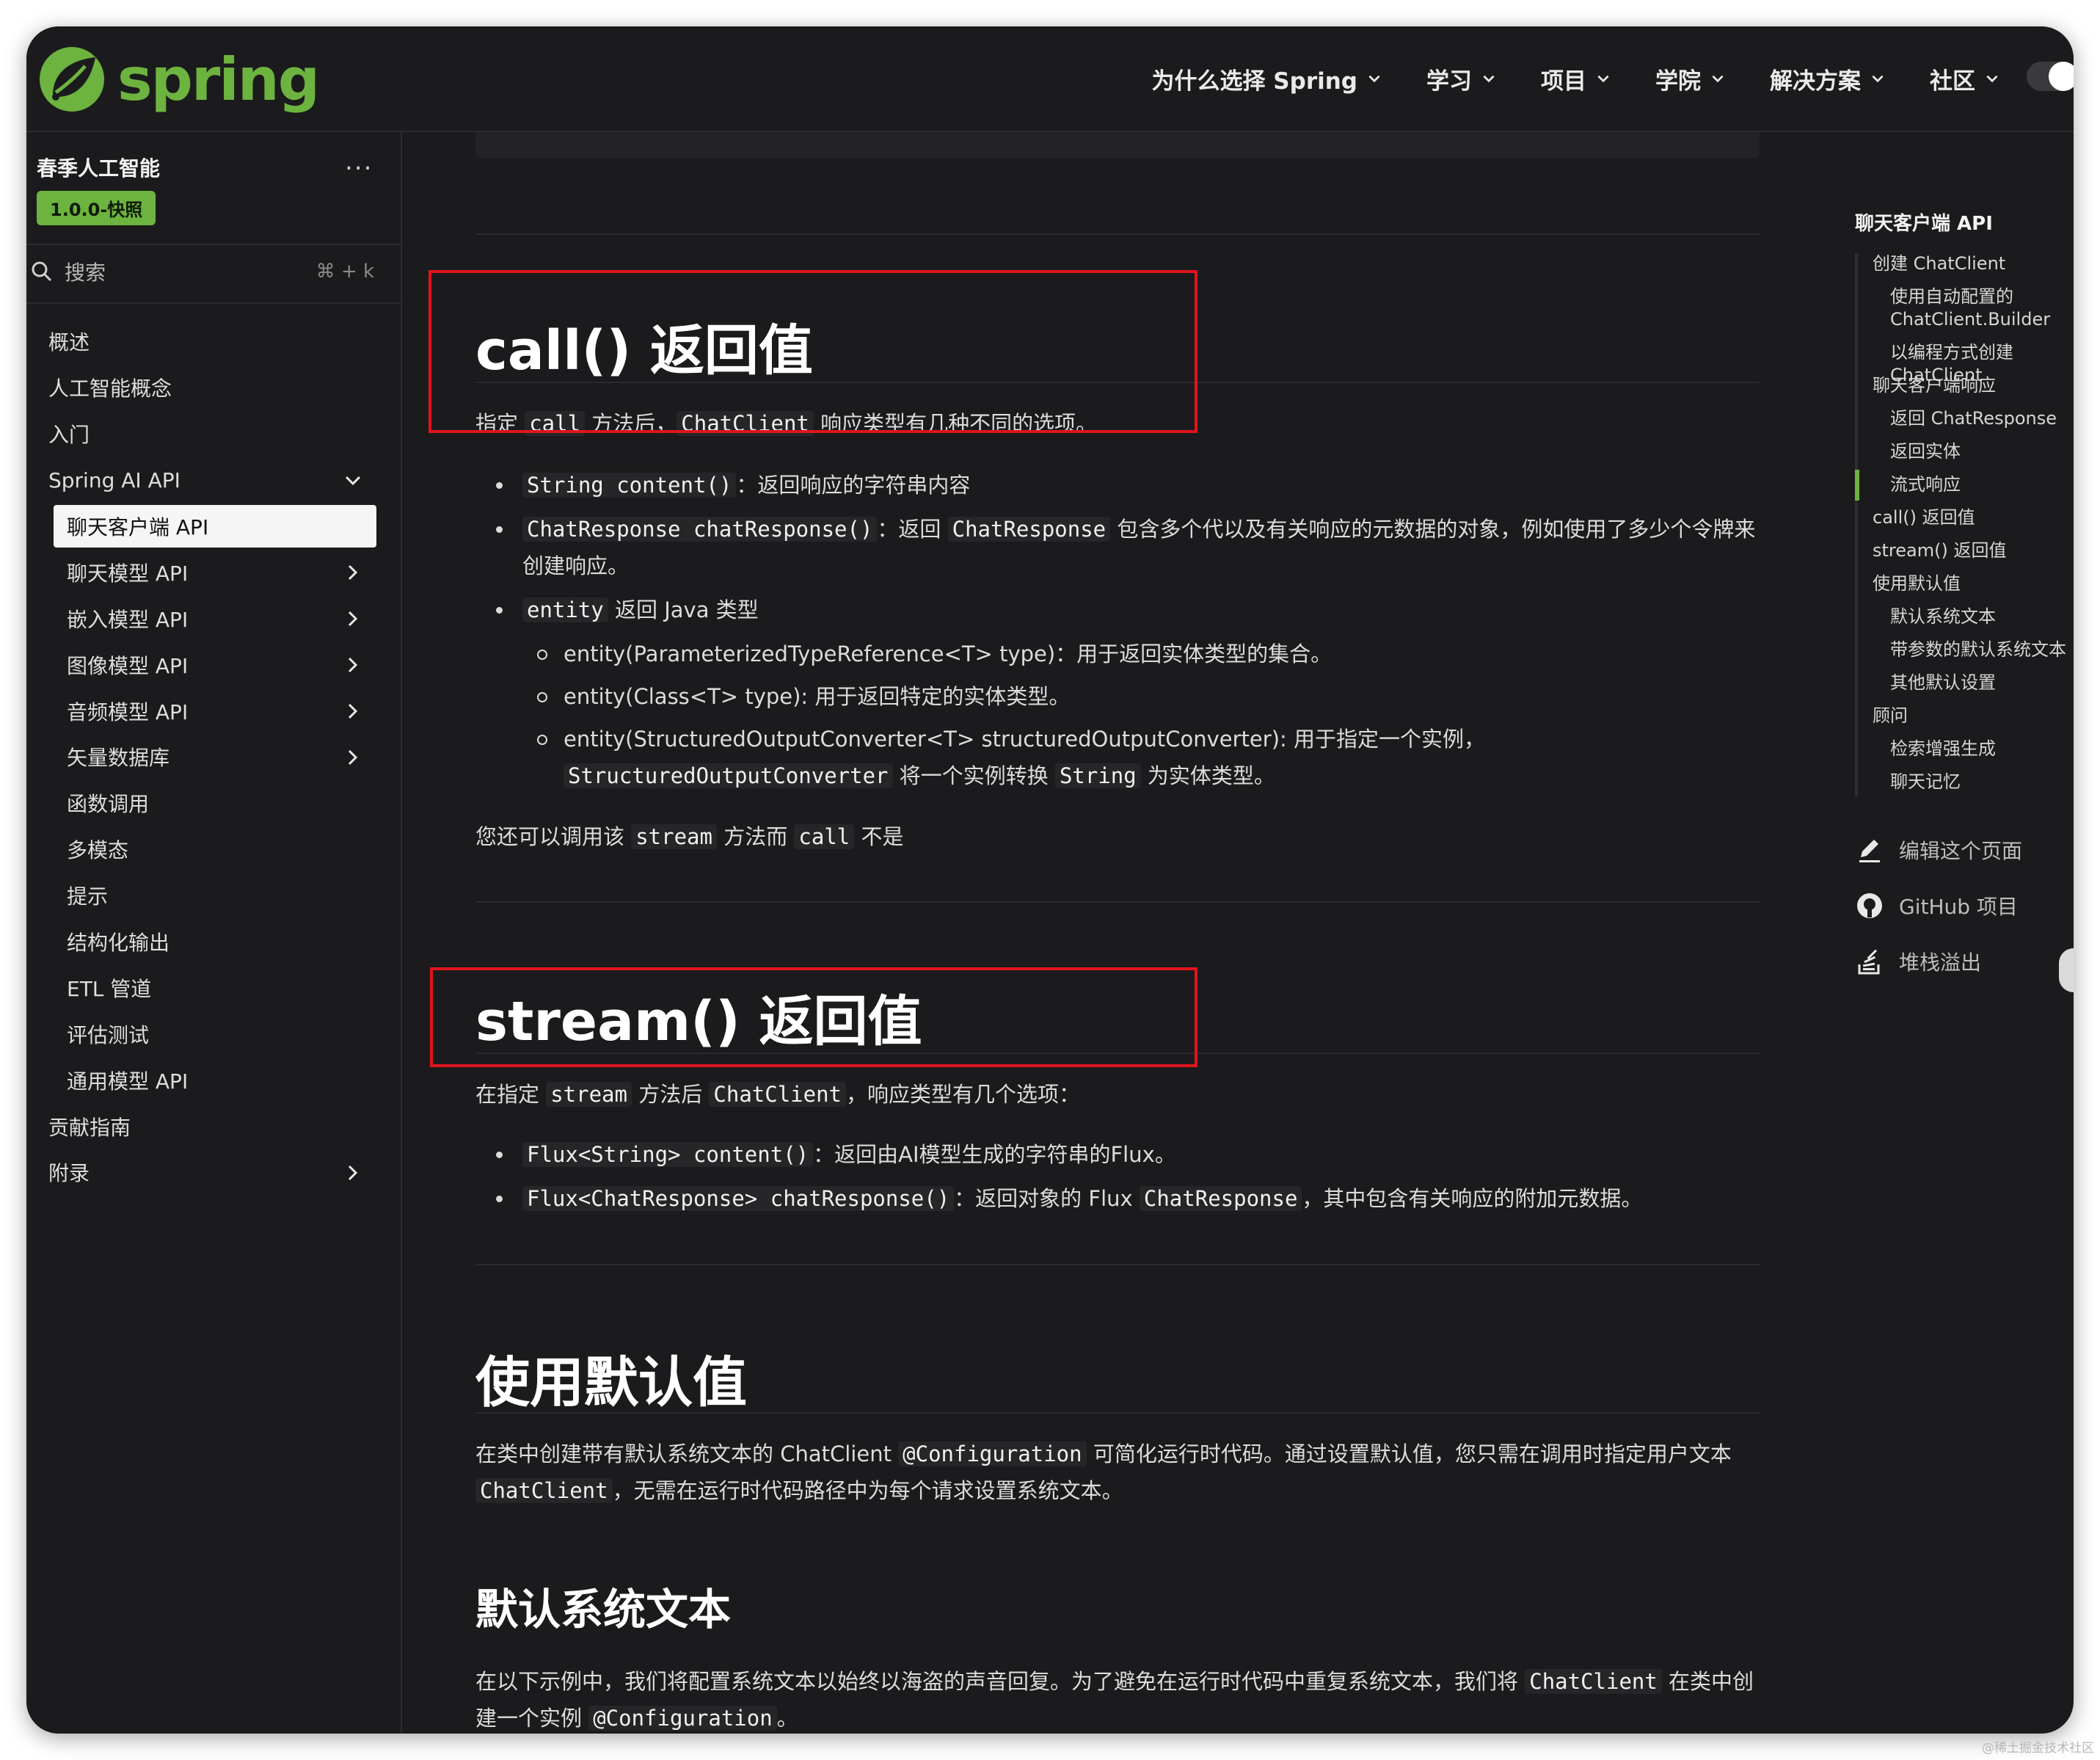 The height and width of the screenshot is (1760, 2100). I want to click on sidebar-item: 聊天客户端 API, so click(213, 527).